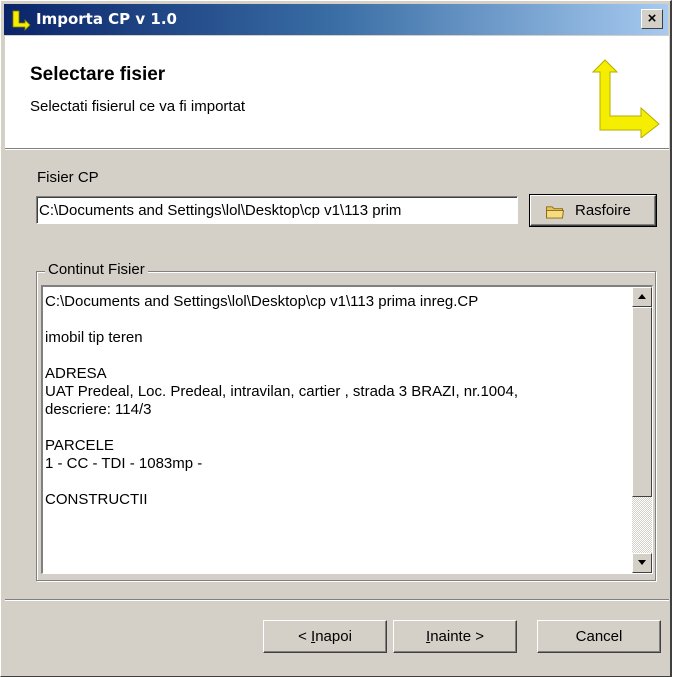 Image resolution: width=676 pixels, height=677 pixels. Describe the element at coordinates (333, 636) in the screenshot. I see `back-rest: napoi` at that location.